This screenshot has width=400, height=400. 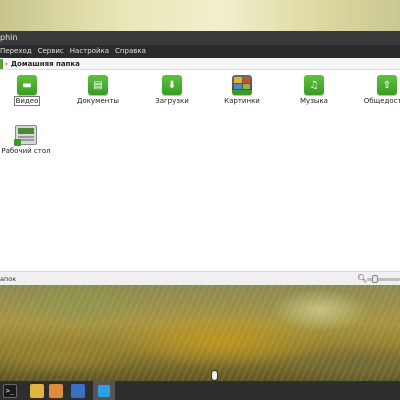 I want to click on pictures-folder-icon, so click(x=242, y=85).